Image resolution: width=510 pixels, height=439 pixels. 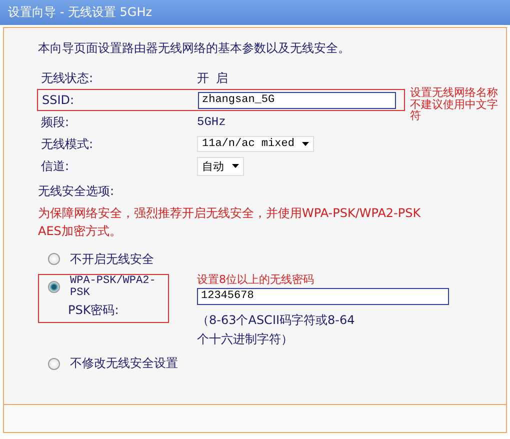 What do you see at coordinates (454, 104) in the screenshot?
I see `annotation-text: 设置无线网络名称 不建议使用中文字 符` at bounding box center [454, 104].